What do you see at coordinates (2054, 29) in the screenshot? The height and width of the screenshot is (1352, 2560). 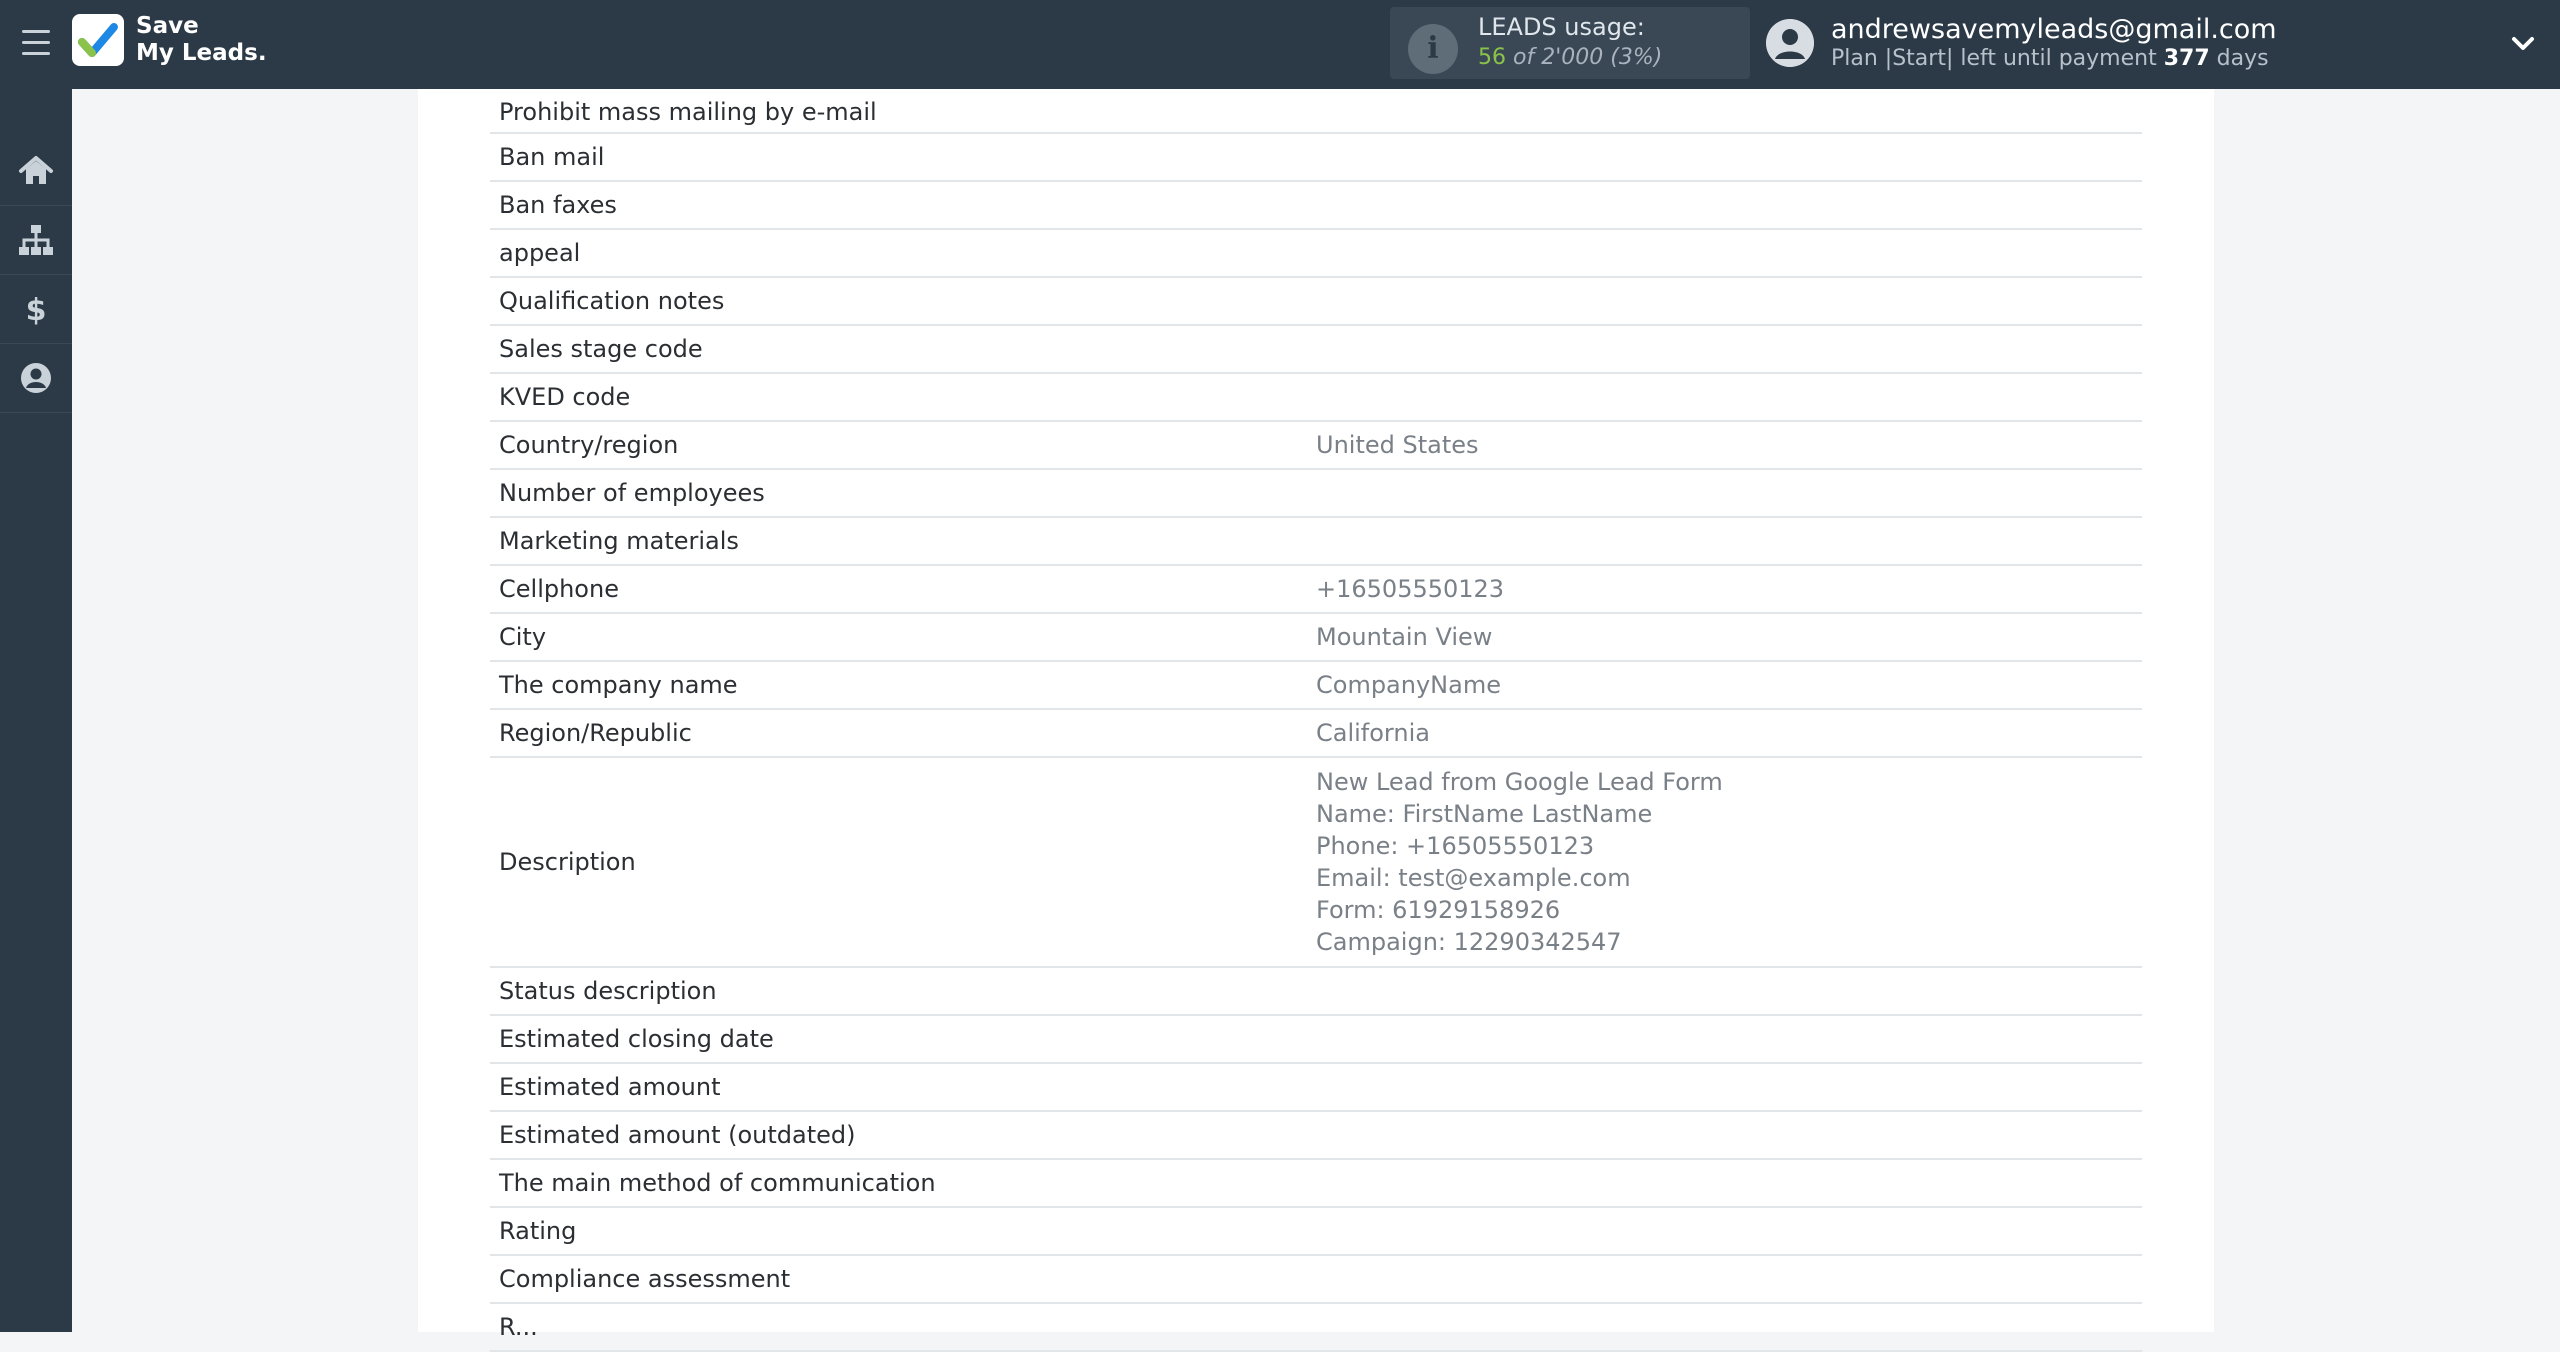 I see `user-email: andrewsavemyleads@gmail.com` at bounding box center [2054, 29].